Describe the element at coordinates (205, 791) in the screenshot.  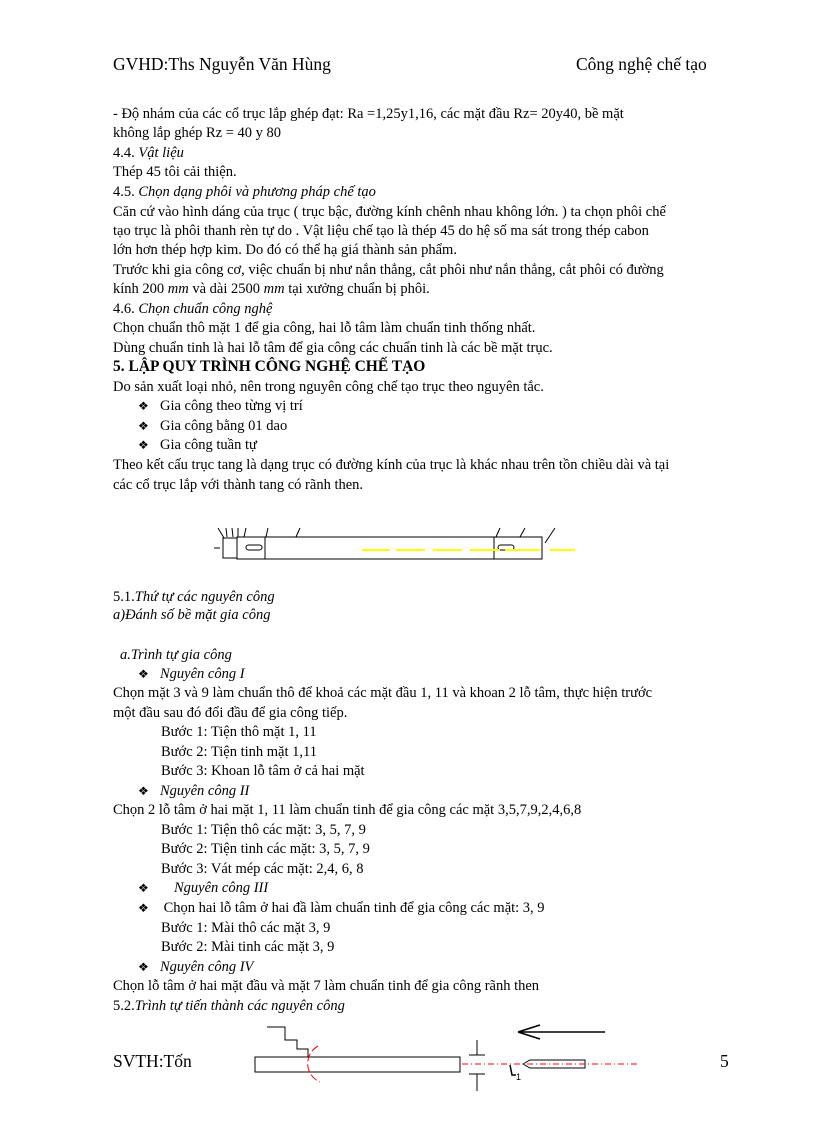
I see `list-item-text: Nguyên công II` at that location.